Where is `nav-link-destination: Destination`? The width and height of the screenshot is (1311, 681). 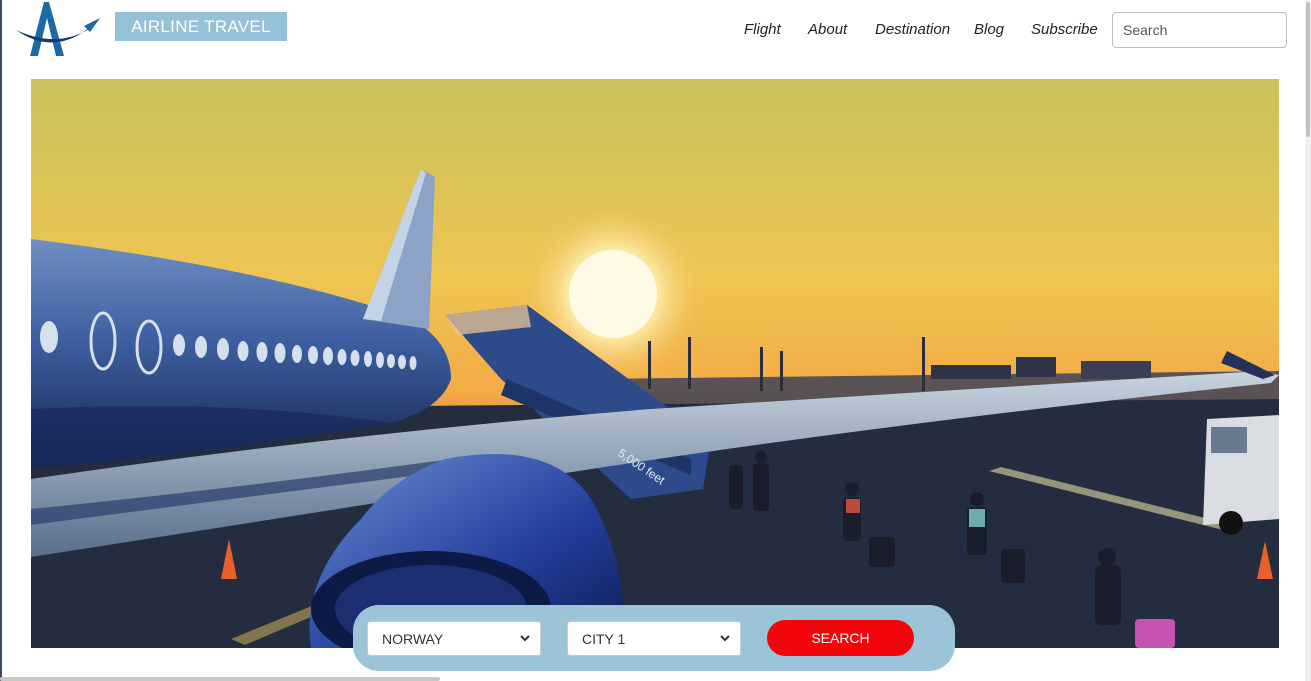 nav-link-destination: Destination is located at coordinates (912, 29).